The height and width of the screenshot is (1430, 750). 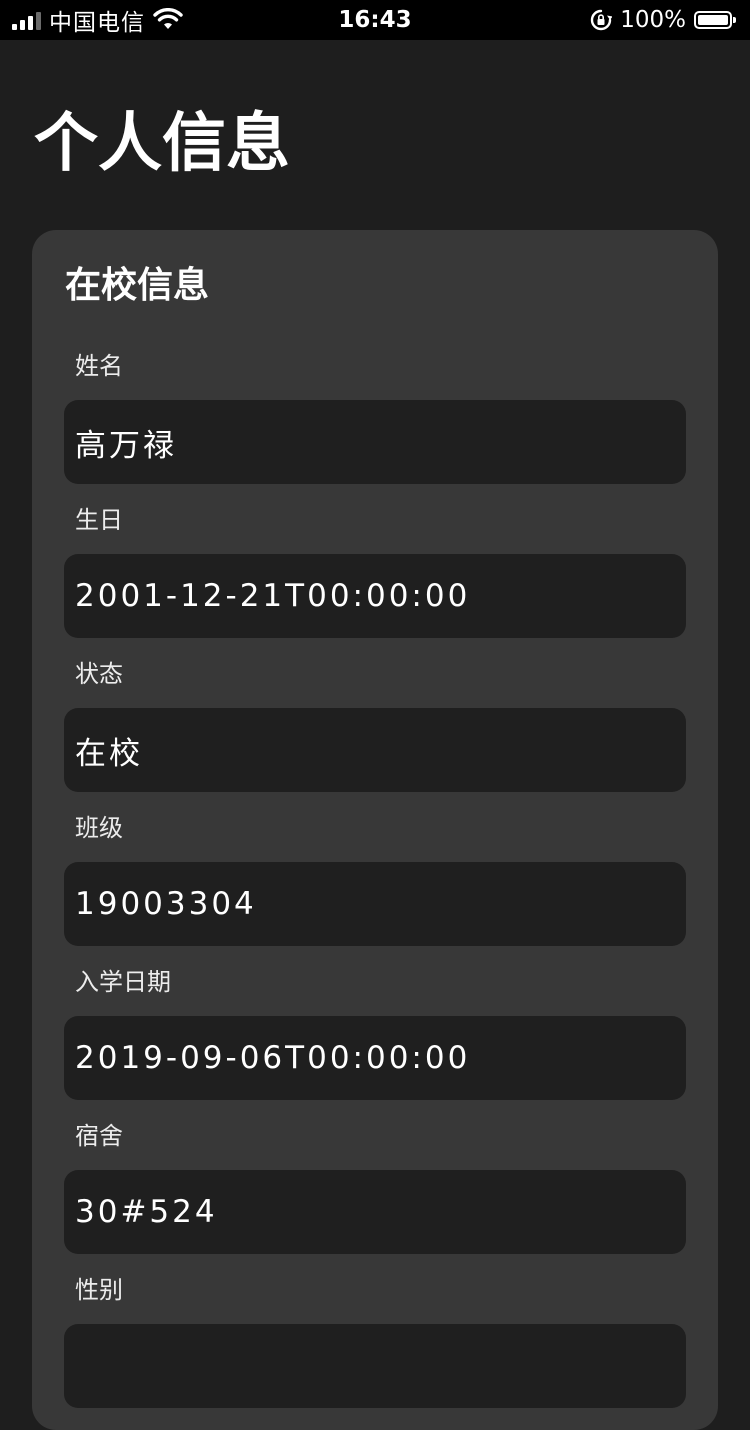 What do you see at coordinates (123, 982) in the screenshot?
I see `field-label: 入学日期` at bounding box center [123, 982].